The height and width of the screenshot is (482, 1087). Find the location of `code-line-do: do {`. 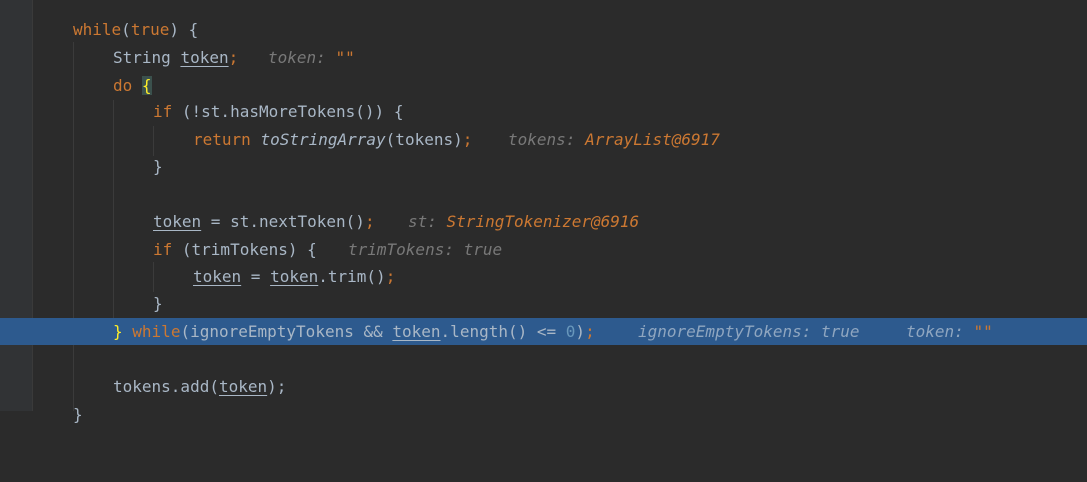

code-line-do: do { is located at coordinates (543, 85).